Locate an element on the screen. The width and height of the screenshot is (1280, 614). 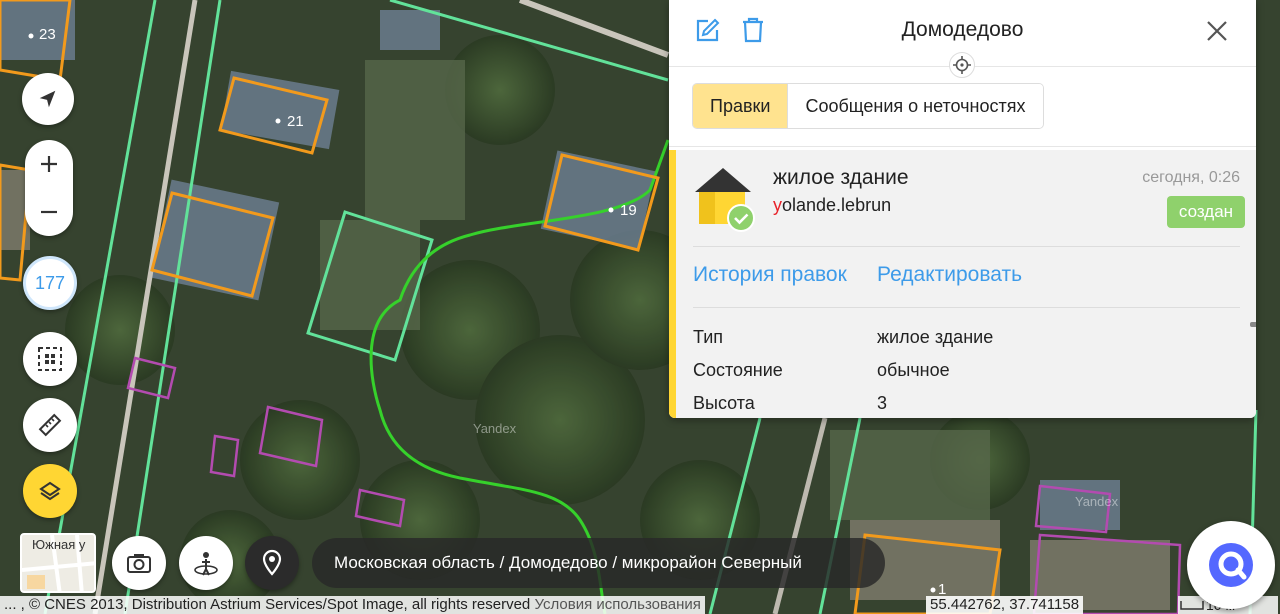
grid-icon is located at coordinates (50, 359).